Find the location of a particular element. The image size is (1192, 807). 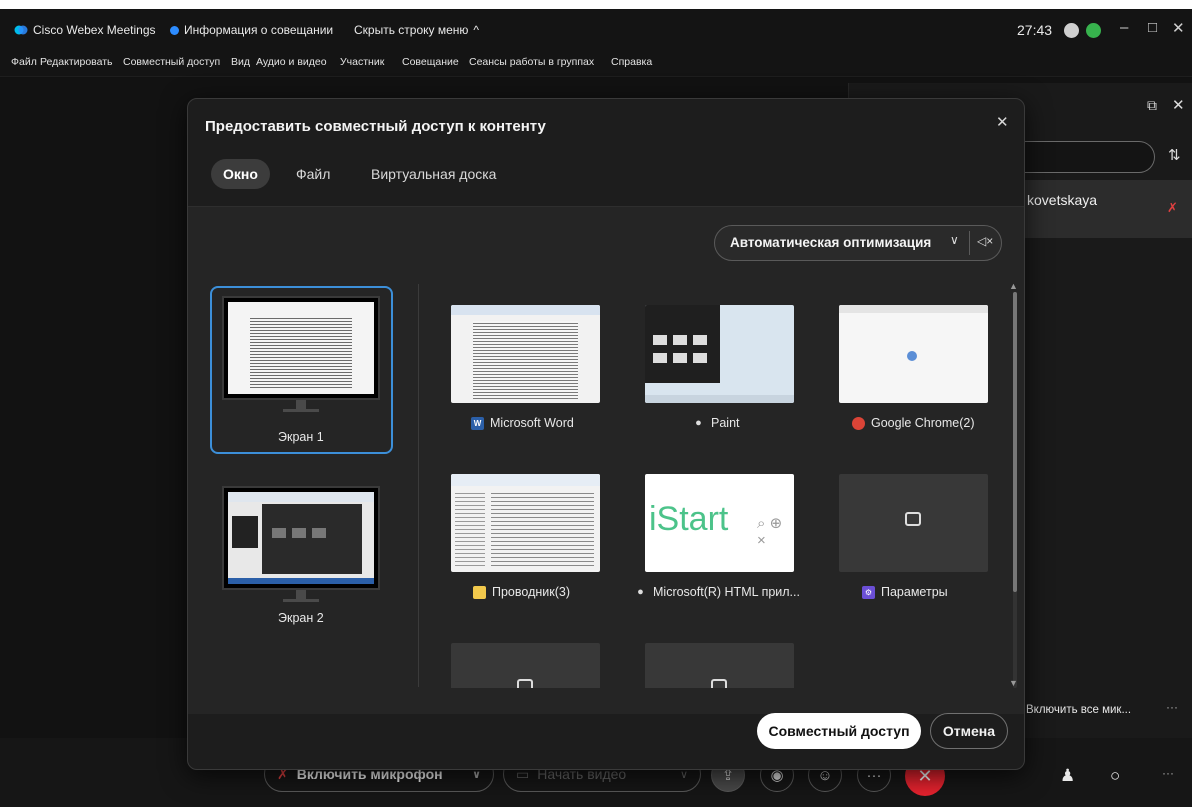

hide-menu-label: Скрыть строку меню is located at coordinates (411, 30).